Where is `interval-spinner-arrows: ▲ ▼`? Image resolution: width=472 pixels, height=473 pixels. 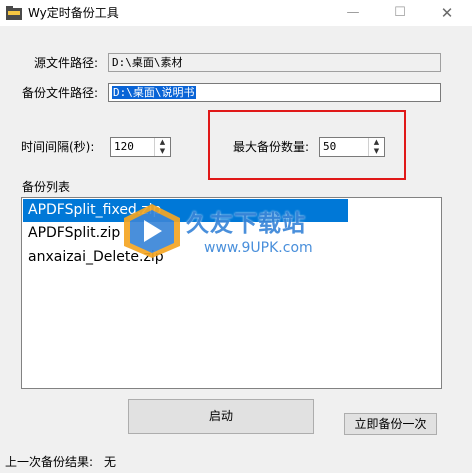
interval-spinner-arrows: ▲ ▼ is located at coordinates (162, 147).